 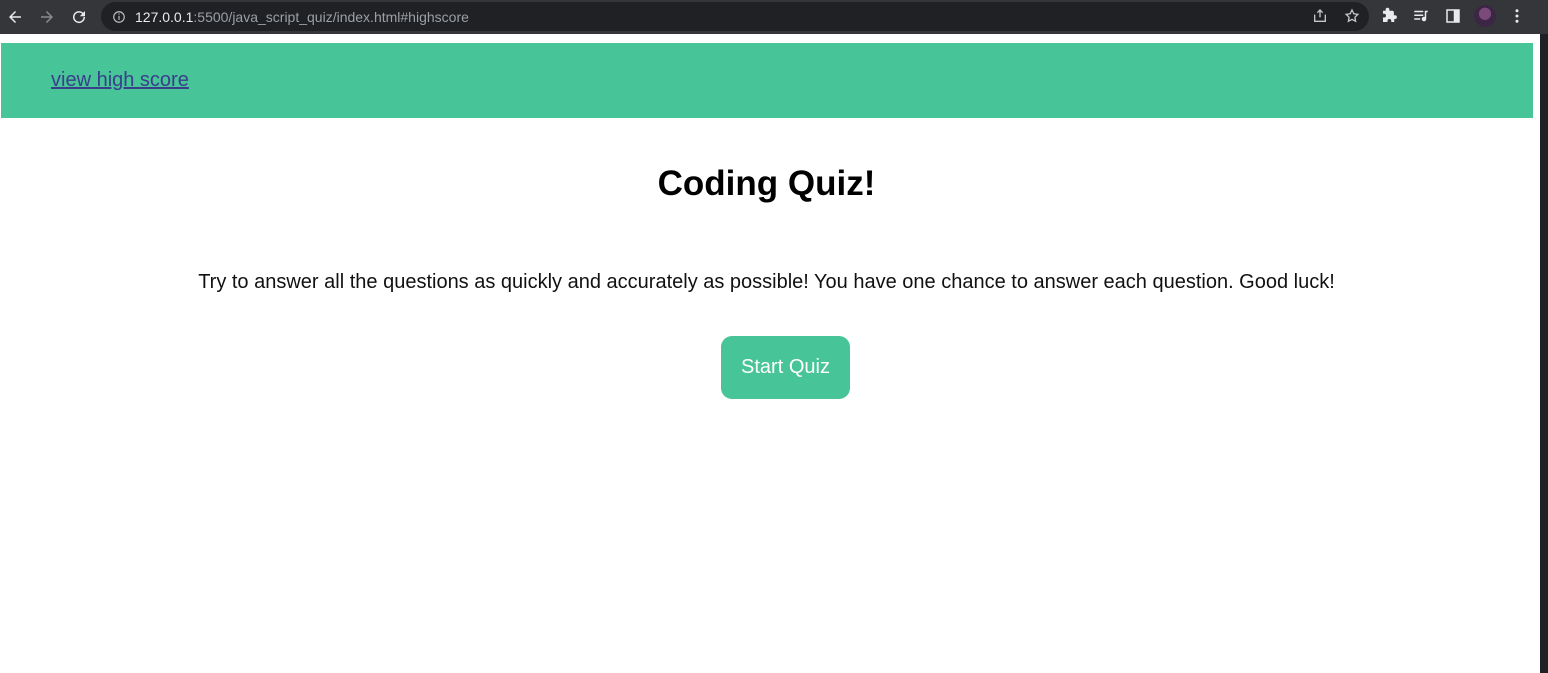 I want to click on media-queue-icon, so click(x=1421, y=16).